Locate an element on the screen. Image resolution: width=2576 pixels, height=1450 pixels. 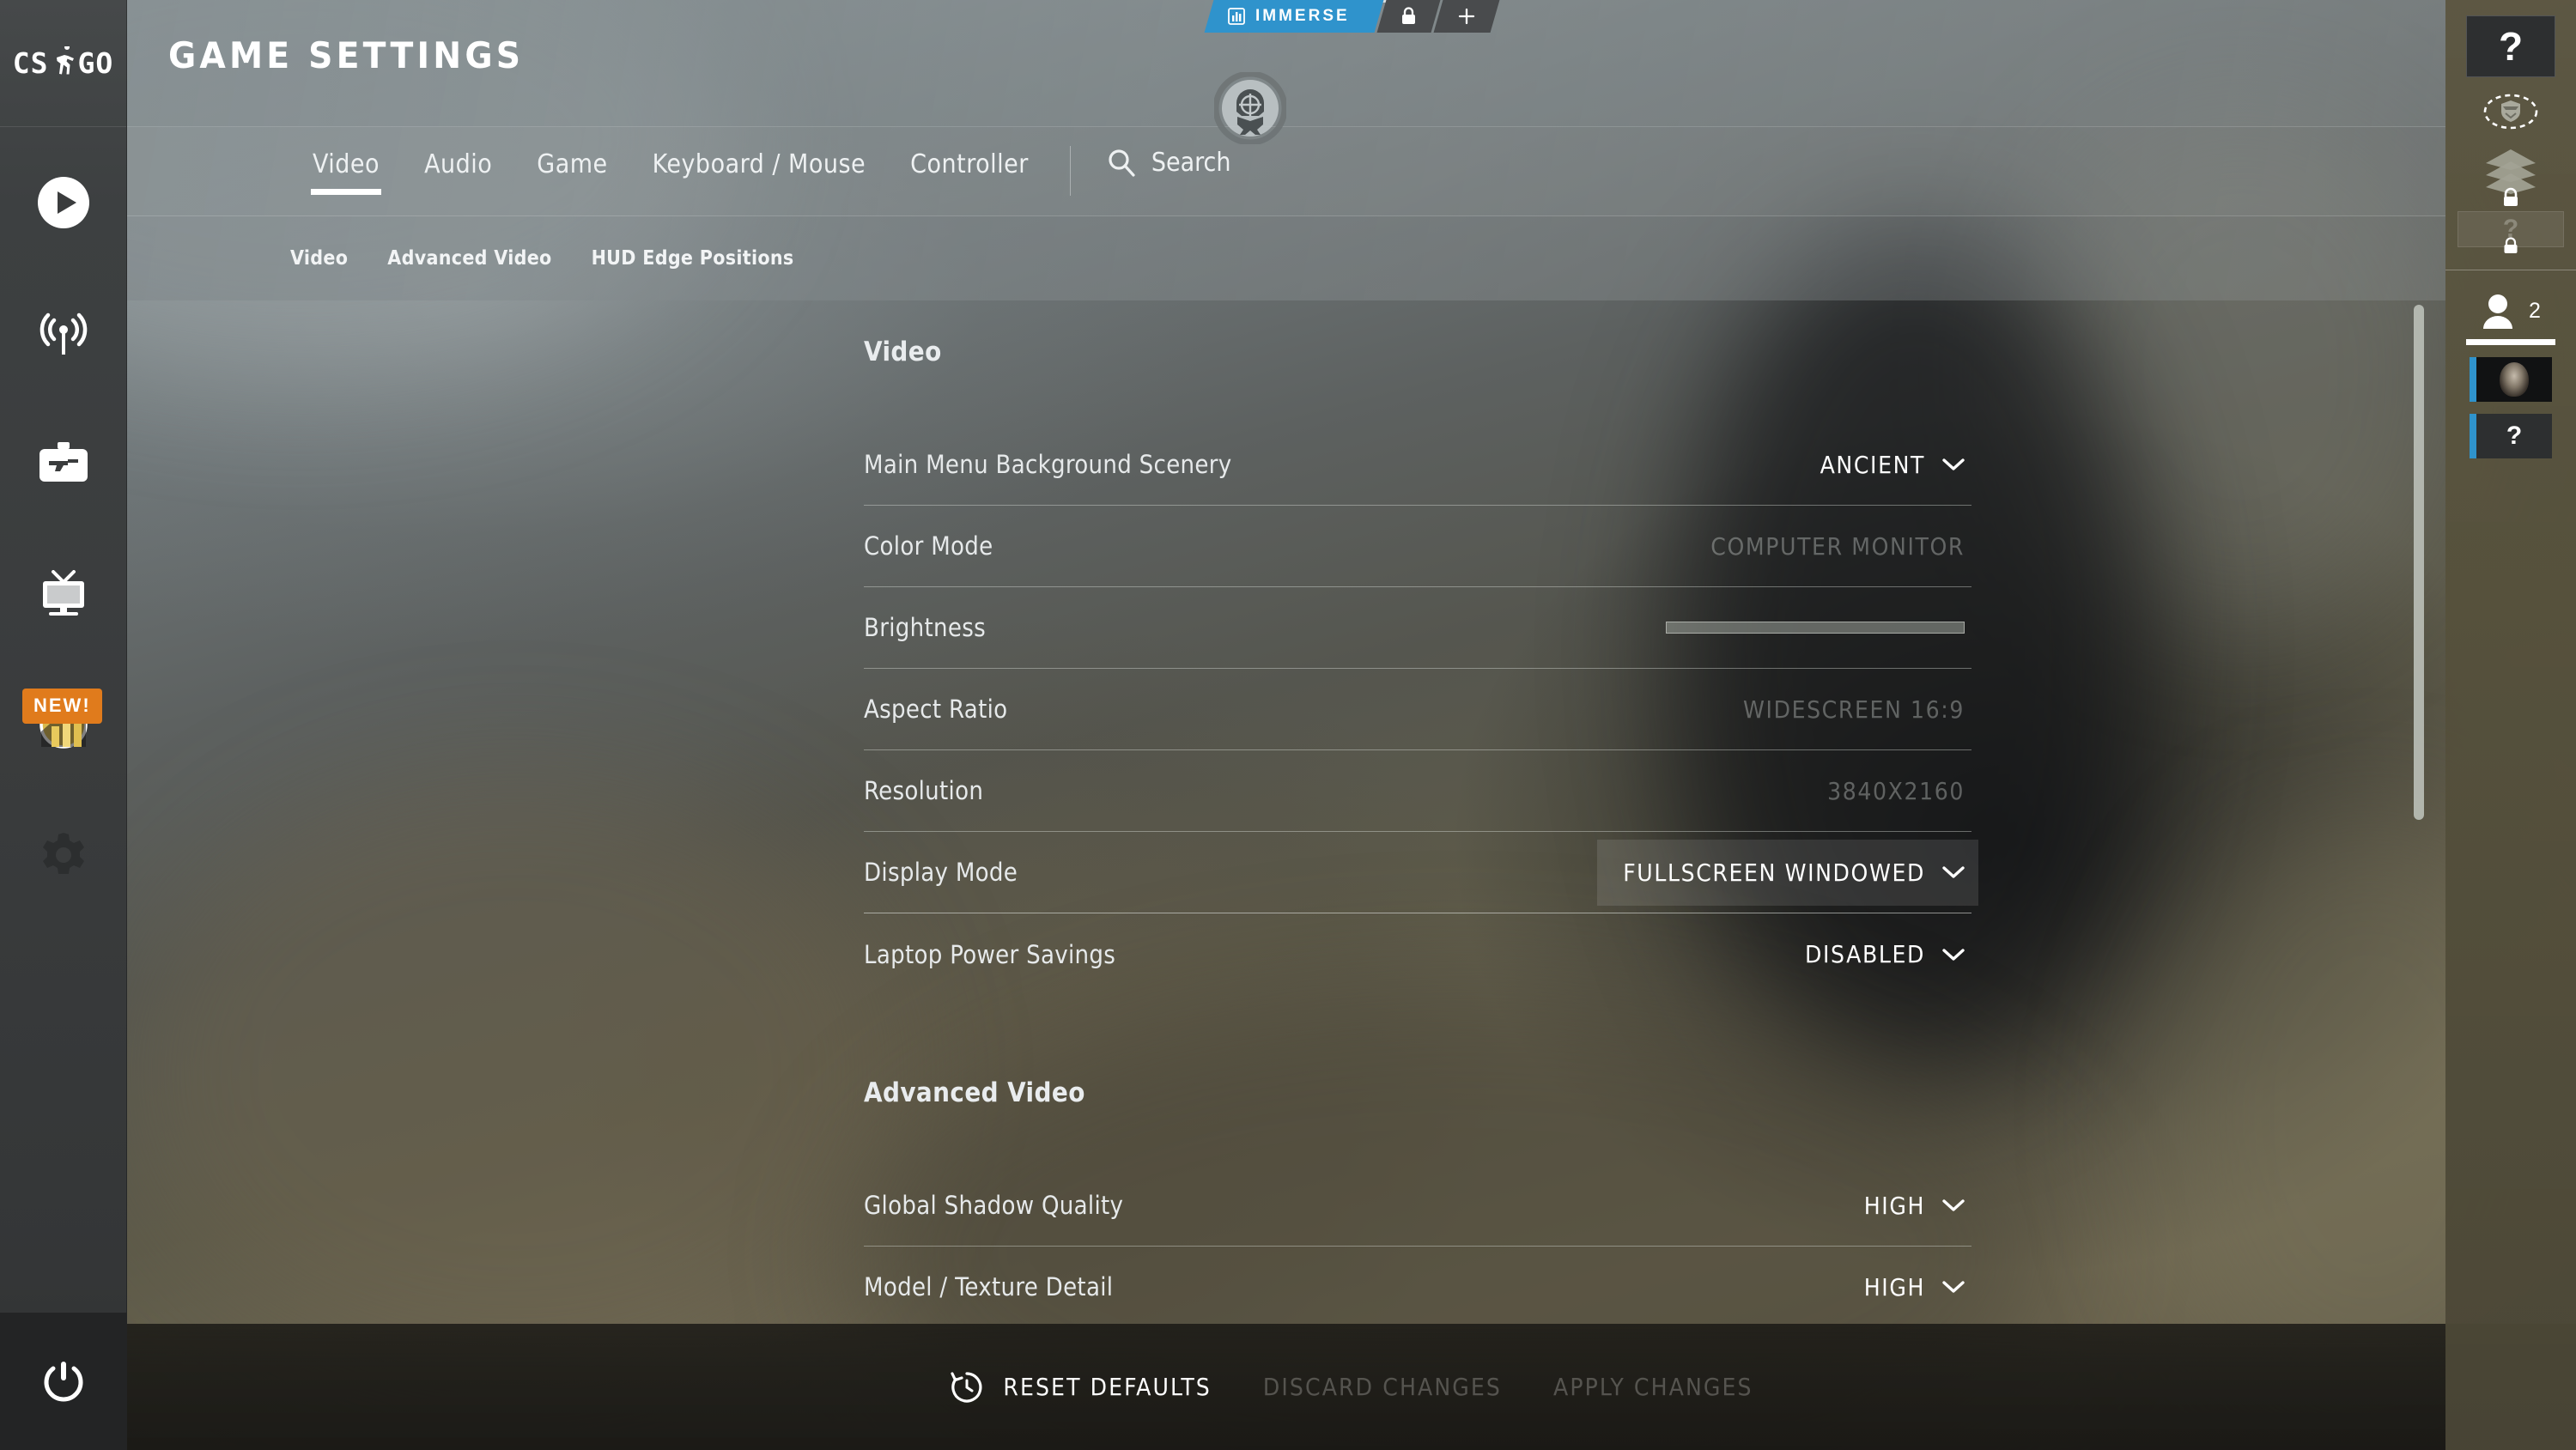
sidebar-item-inventory is located at coordinates (63, 463).